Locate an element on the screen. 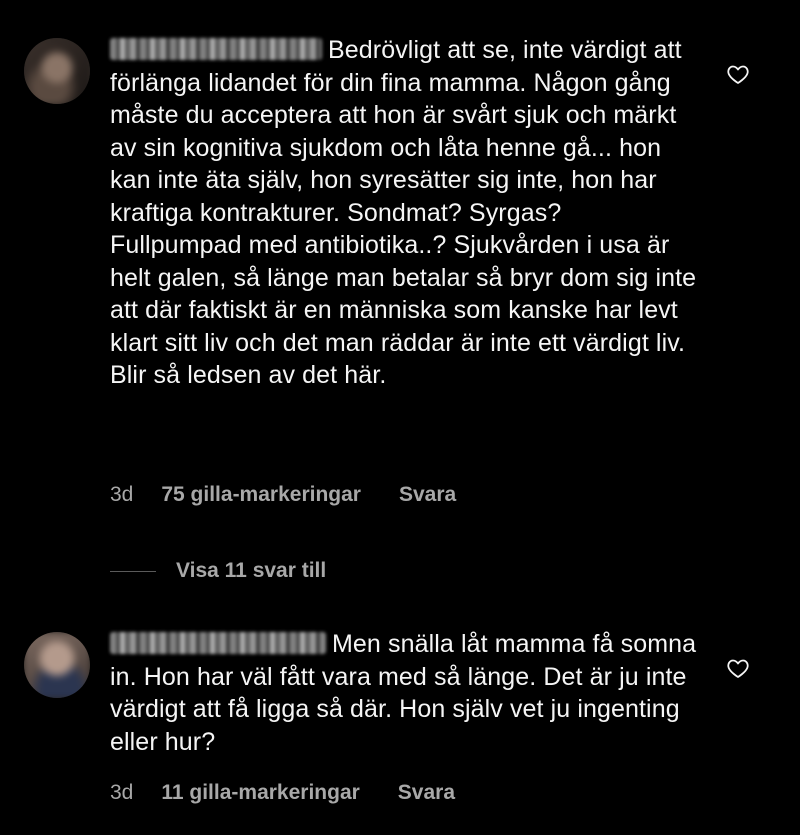 Image resolution: width=800 pixels, height=835 pixels. view-more-replies-label: Visa 11 svar till is located at coordinates (251, 571).